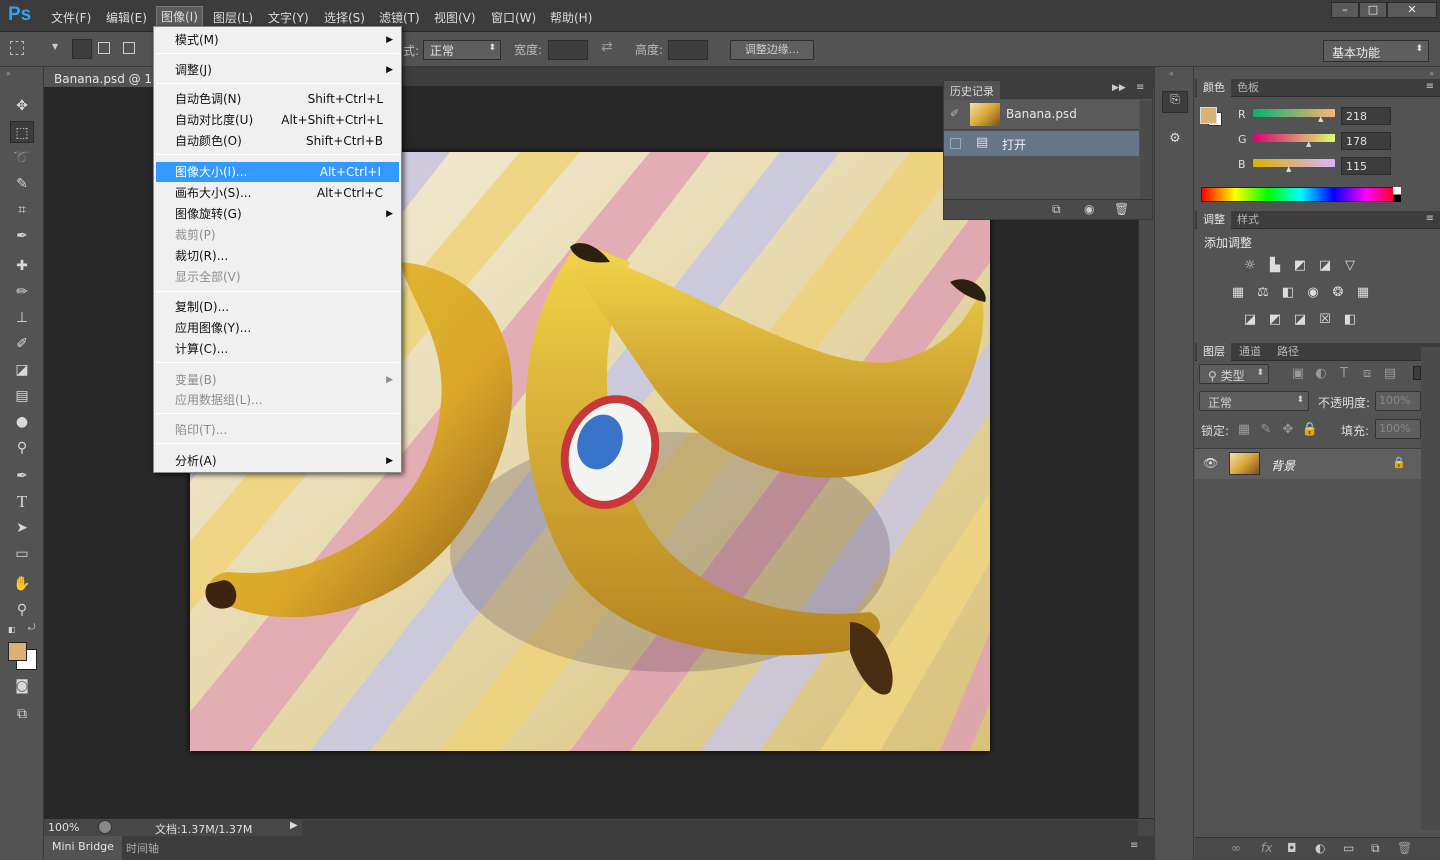 This screenshot has height=860, width=1440. What do you see at coordinates (1300, 194) in the screenshot?
I see `color-ramp` at bounding box center [1300, 194].